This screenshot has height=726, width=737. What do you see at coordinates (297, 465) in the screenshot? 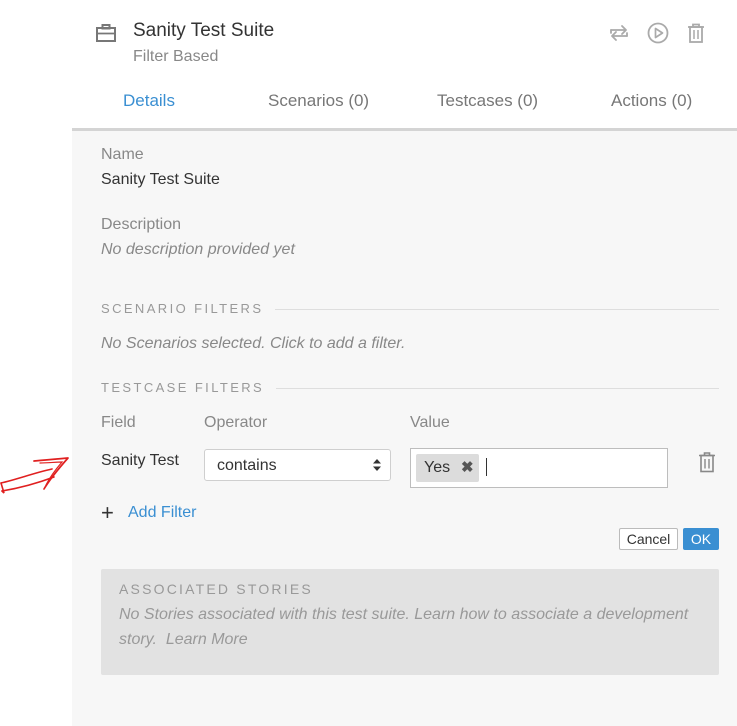
I see `operator-select: contains` at bounding box center [297, 465].